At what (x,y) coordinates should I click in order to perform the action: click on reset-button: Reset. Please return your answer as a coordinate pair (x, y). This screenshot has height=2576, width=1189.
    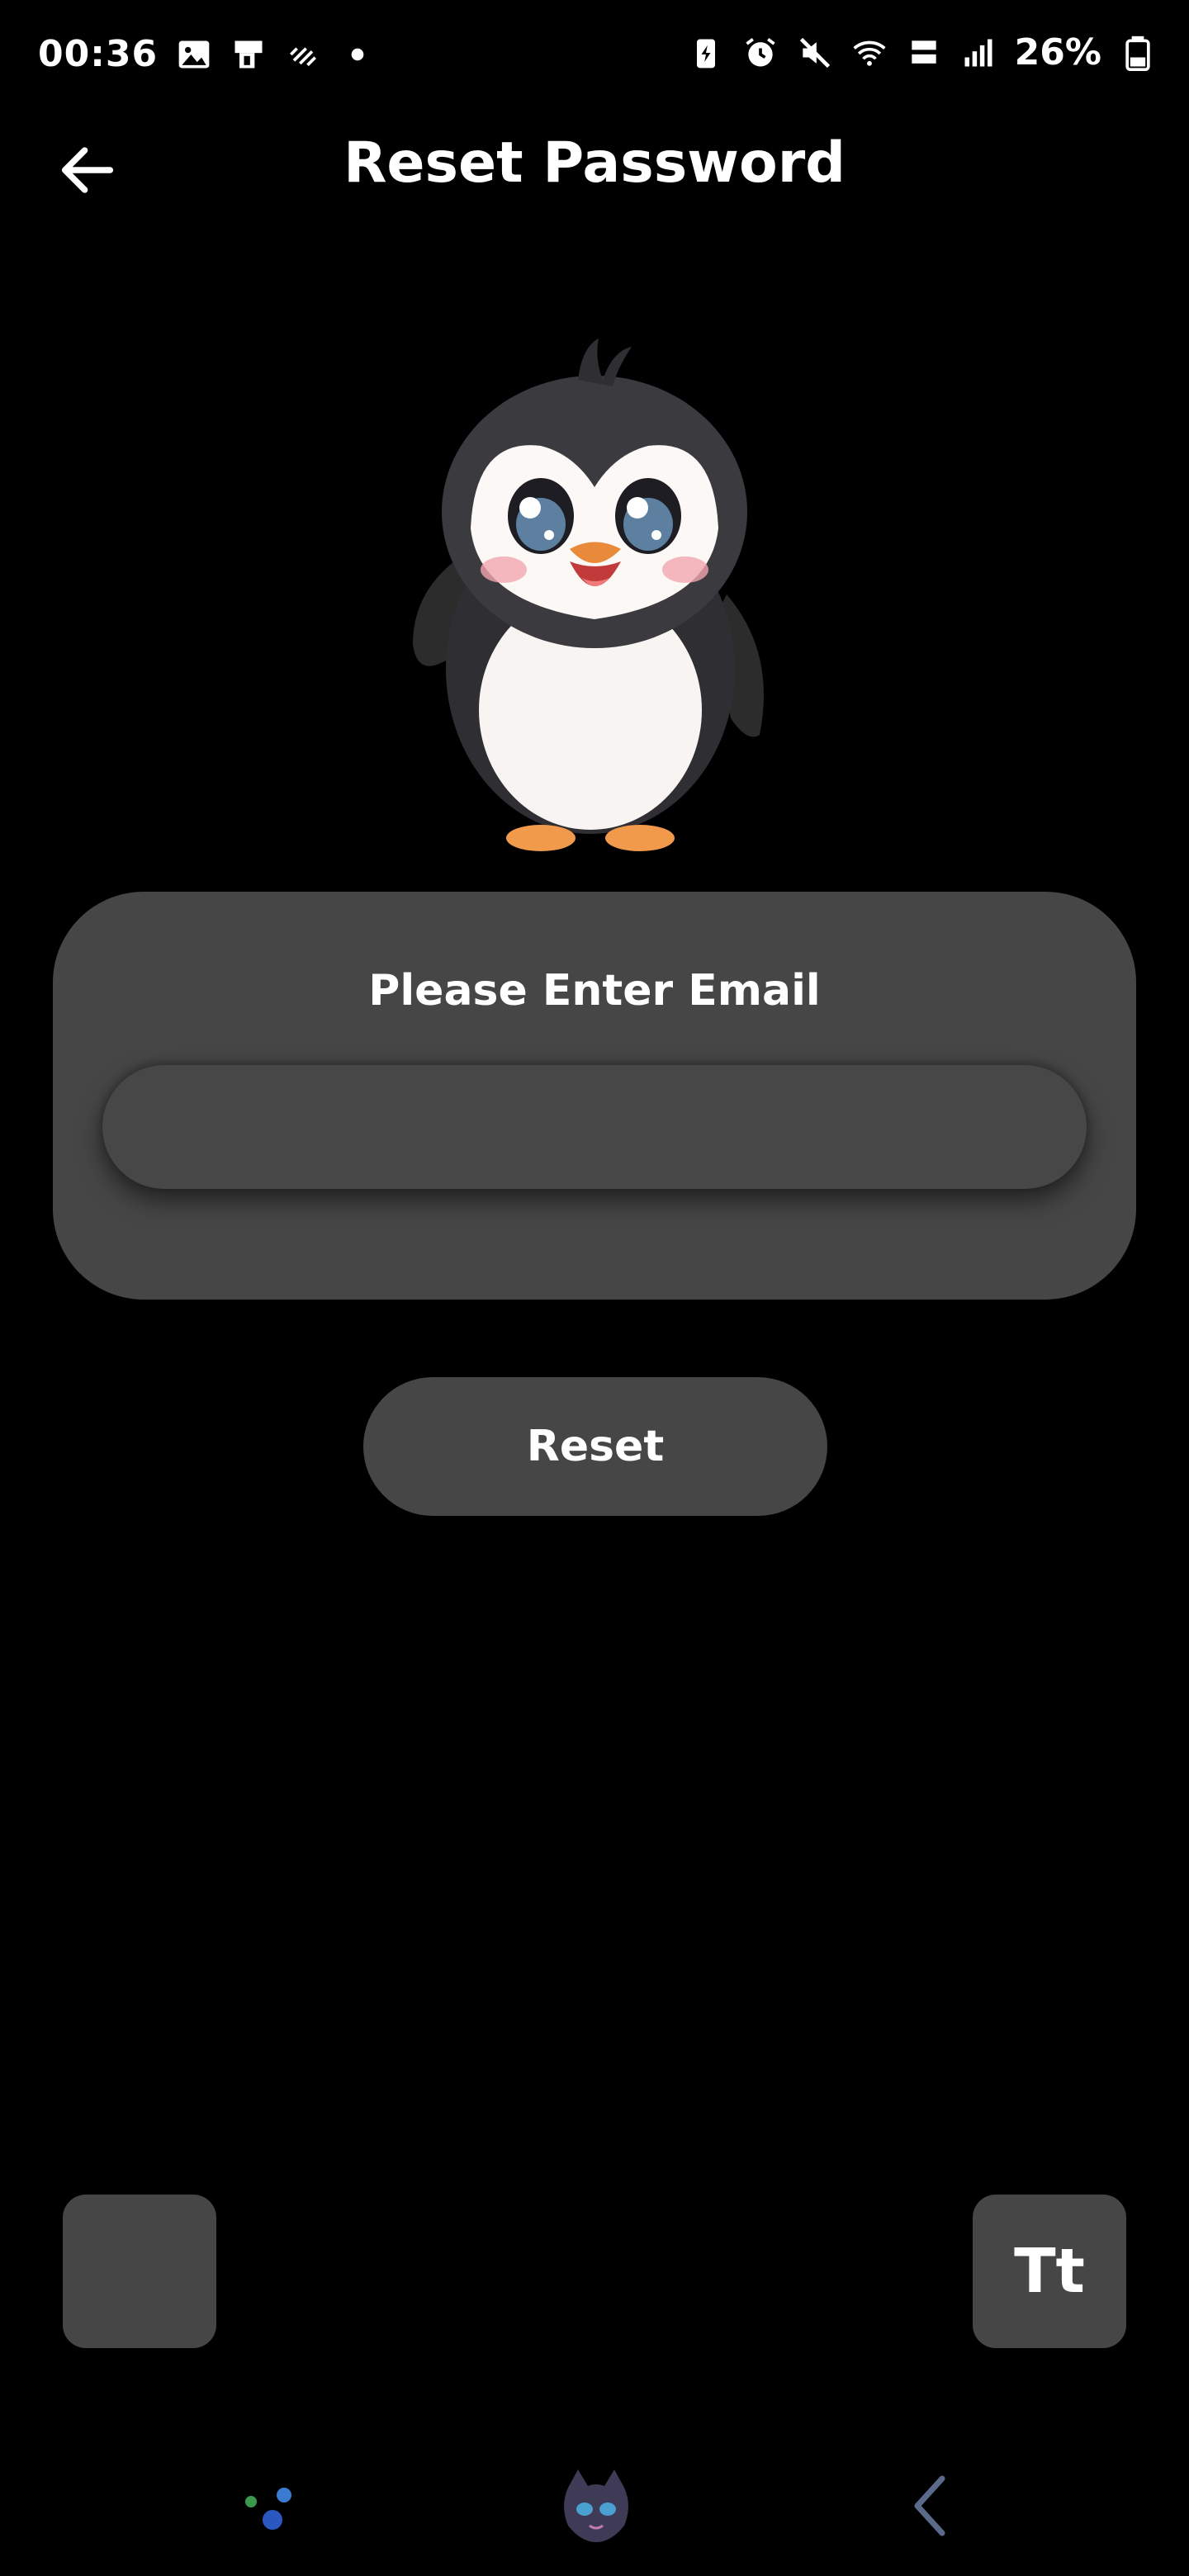
    Looking at the image, I should click on (595, 1446).